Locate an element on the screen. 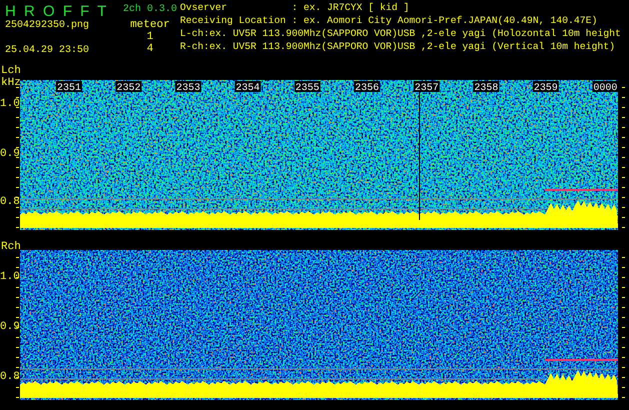  unit-label: kHz is located at coordinates (11, 83).